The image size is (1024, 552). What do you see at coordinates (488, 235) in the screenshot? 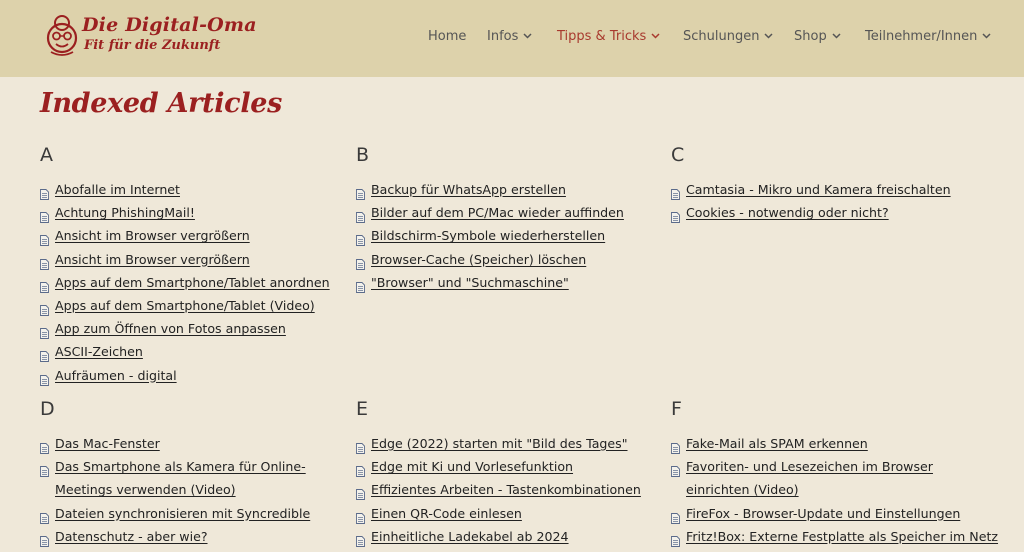
I see `article-link: Bildschirm-Symbole wiederherstellen` at bounding box center [488, 235].